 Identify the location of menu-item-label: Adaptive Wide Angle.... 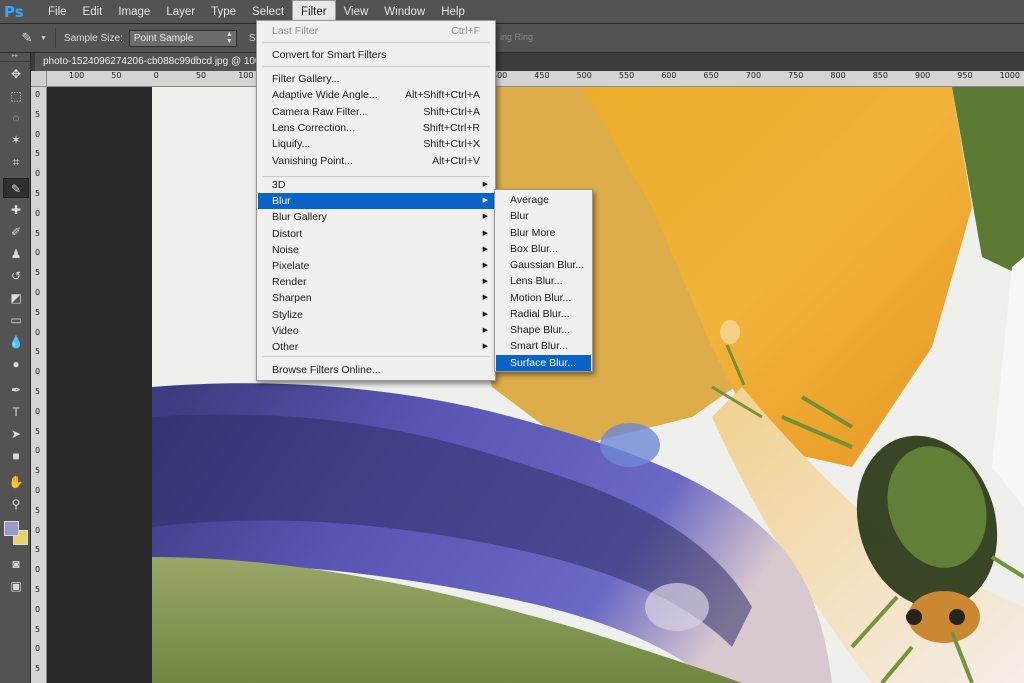
(325, 95).